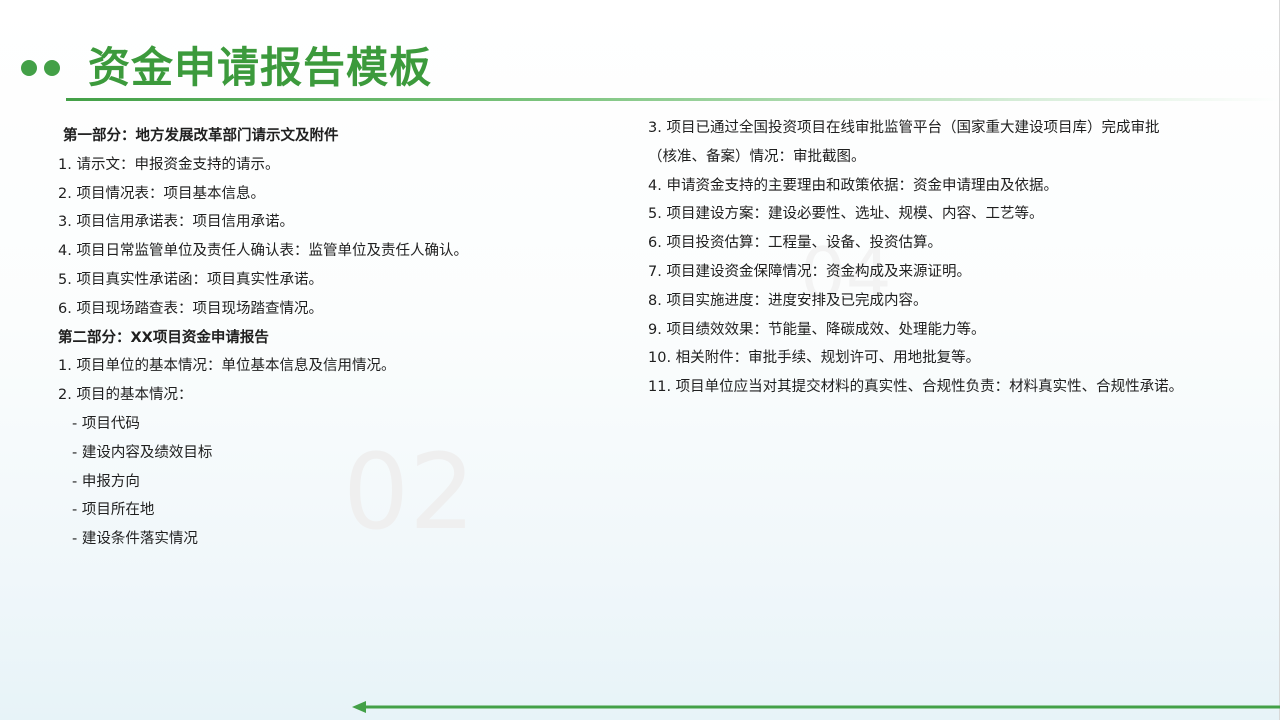  Describe the element at coordinates (816, 707) in the screenshot. I see `arrow-left-icon` at that location.